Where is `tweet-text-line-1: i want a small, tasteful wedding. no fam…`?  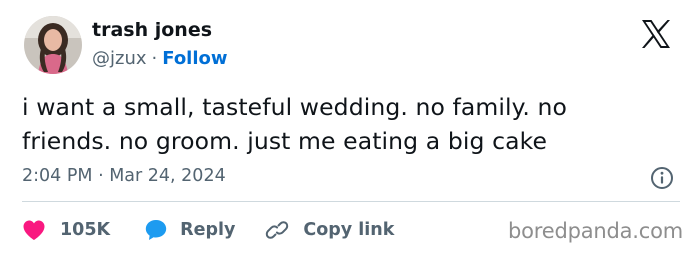 tweet-text-line-1: i want a small, tasteful wedding. no fam… is located at coordinates (294, 107).